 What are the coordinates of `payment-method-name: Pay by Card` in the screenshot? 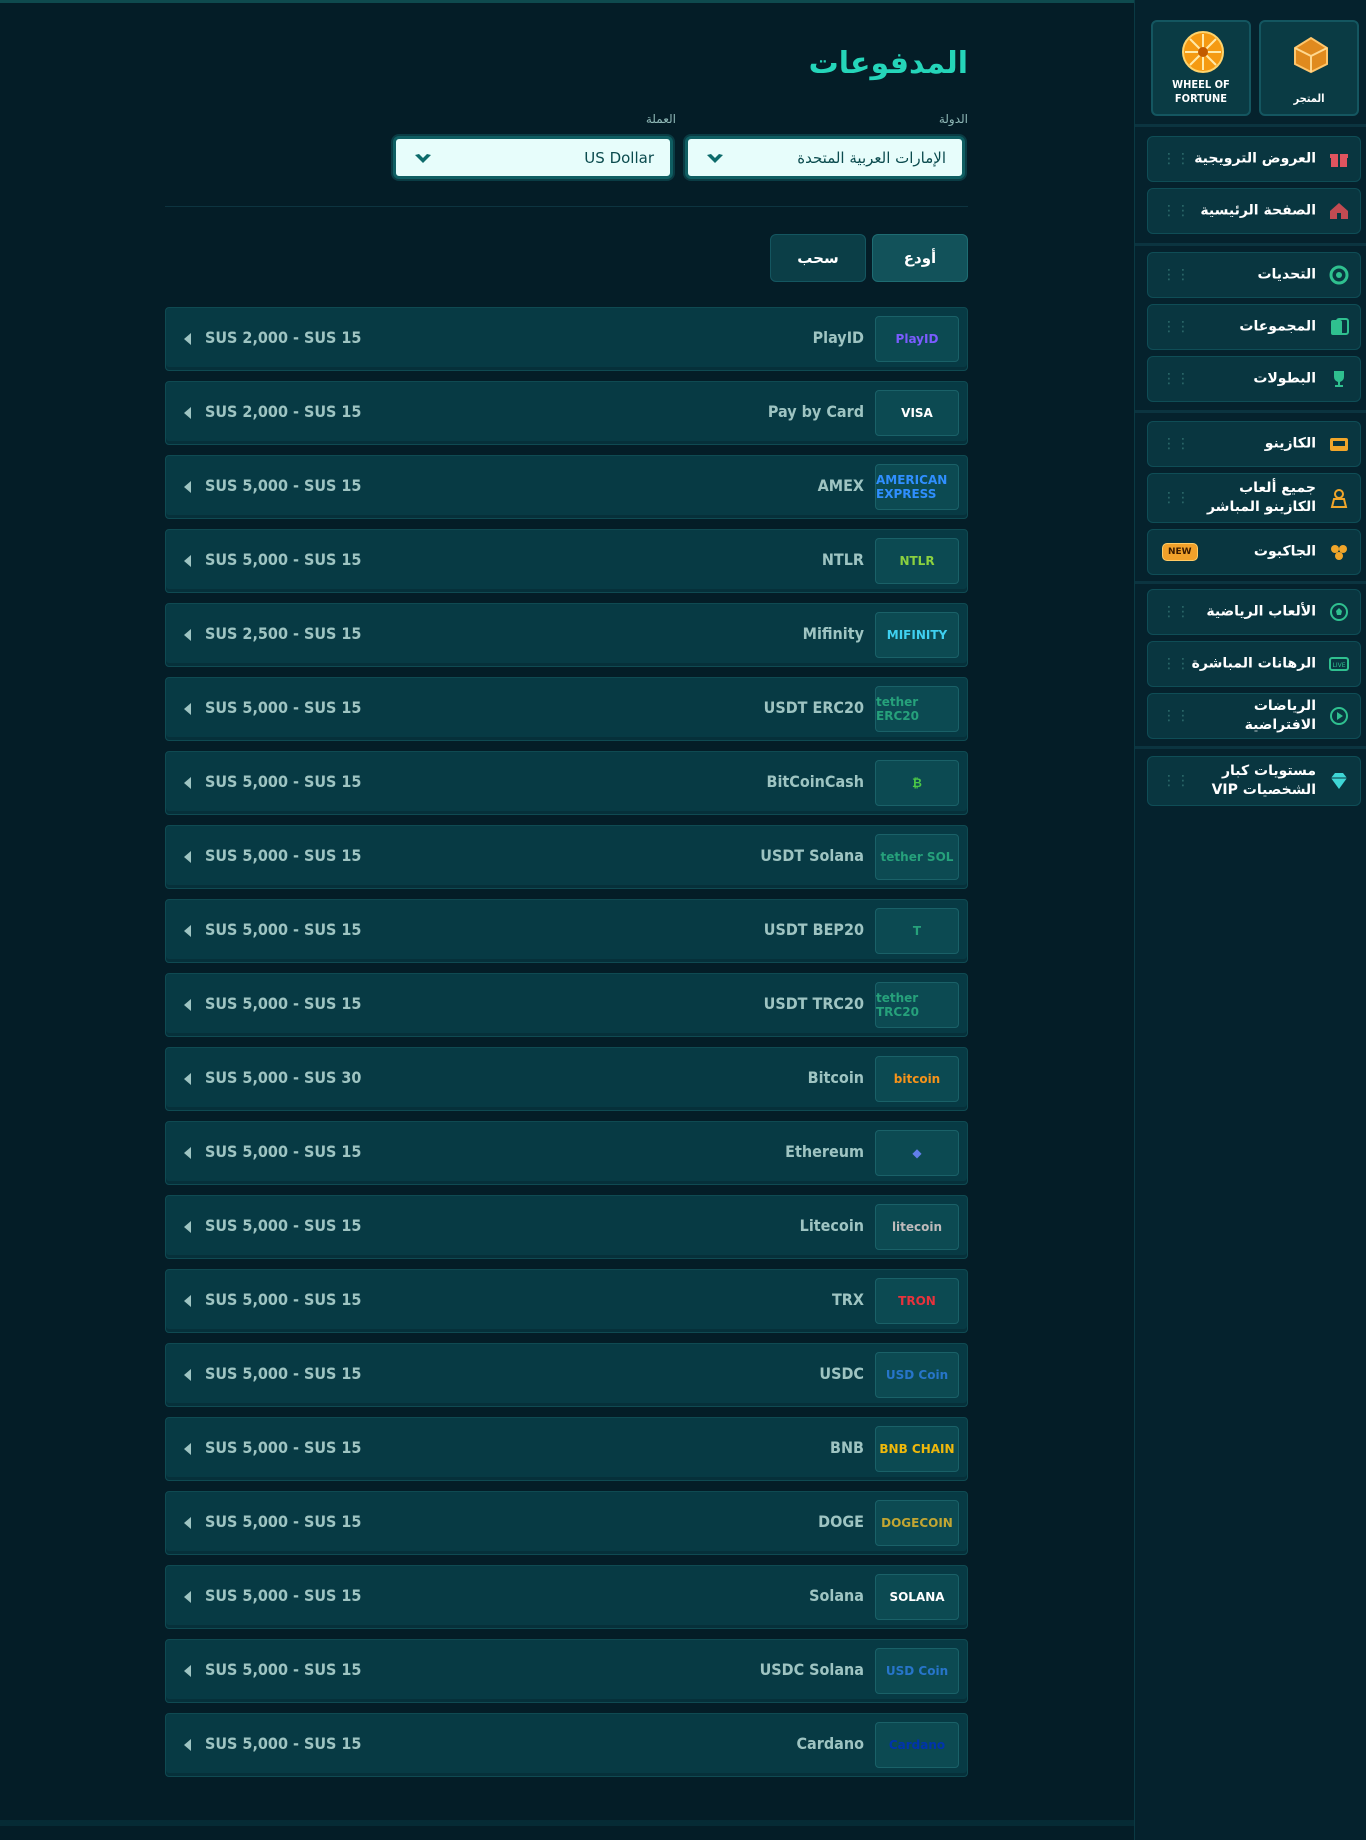 It's located at (815, 411).